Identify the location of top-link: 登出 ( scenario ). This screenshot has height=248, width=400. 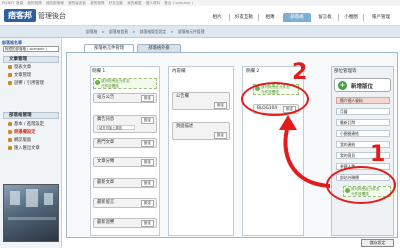
(178, 3).